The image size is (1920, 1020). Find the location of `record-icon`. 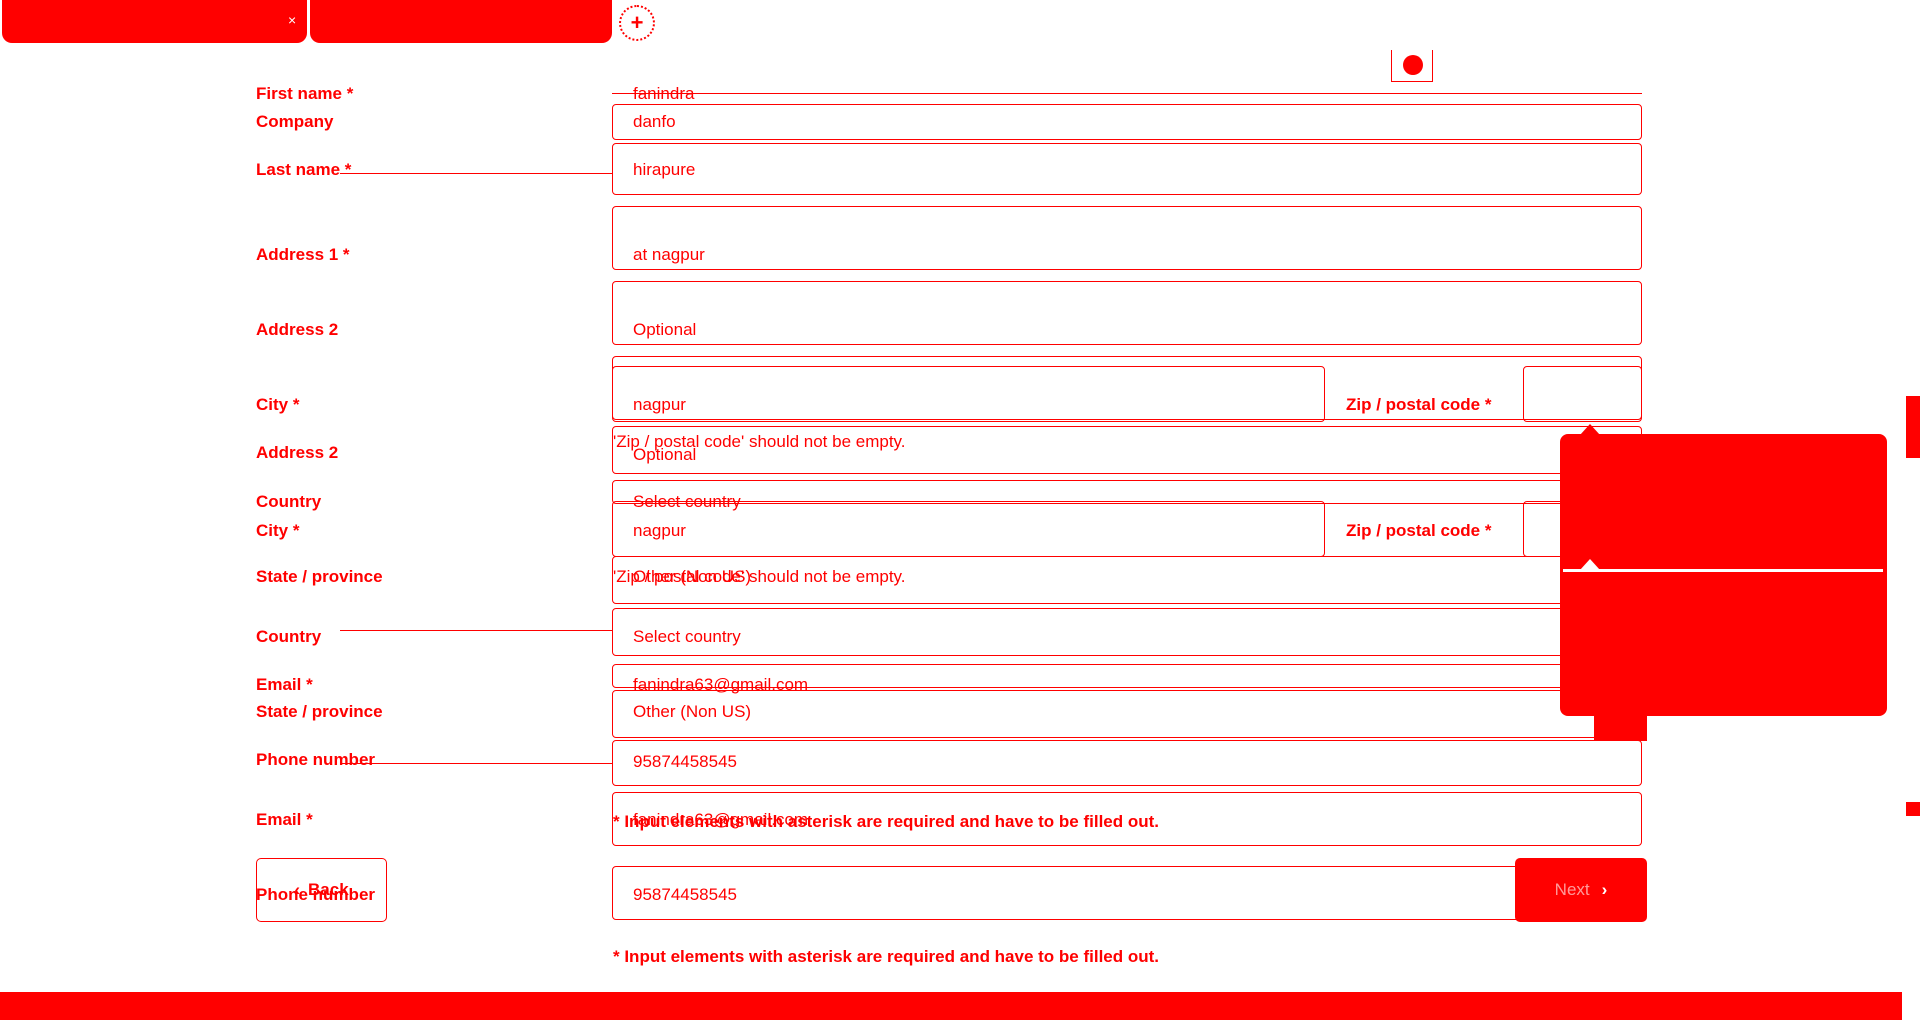

record-icon is located at coordinates (1413, 65).